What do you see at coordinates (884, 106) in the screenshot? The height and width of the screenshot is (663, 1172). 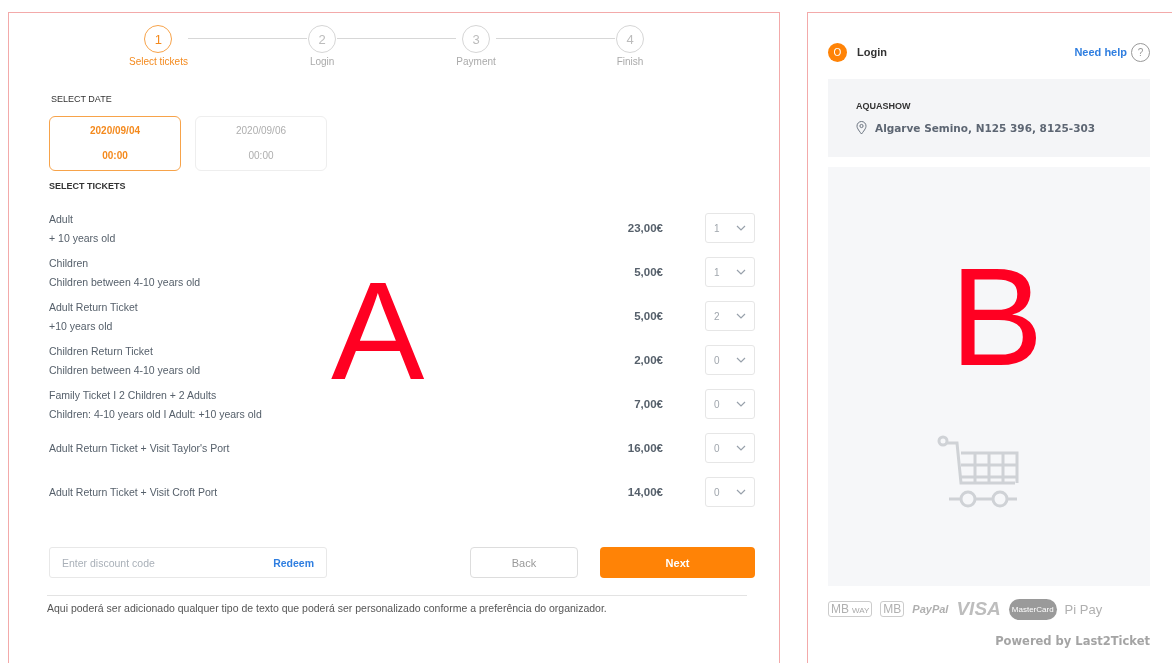 I see `event-name: AQUASHOW` at bounding box center [884, 106].